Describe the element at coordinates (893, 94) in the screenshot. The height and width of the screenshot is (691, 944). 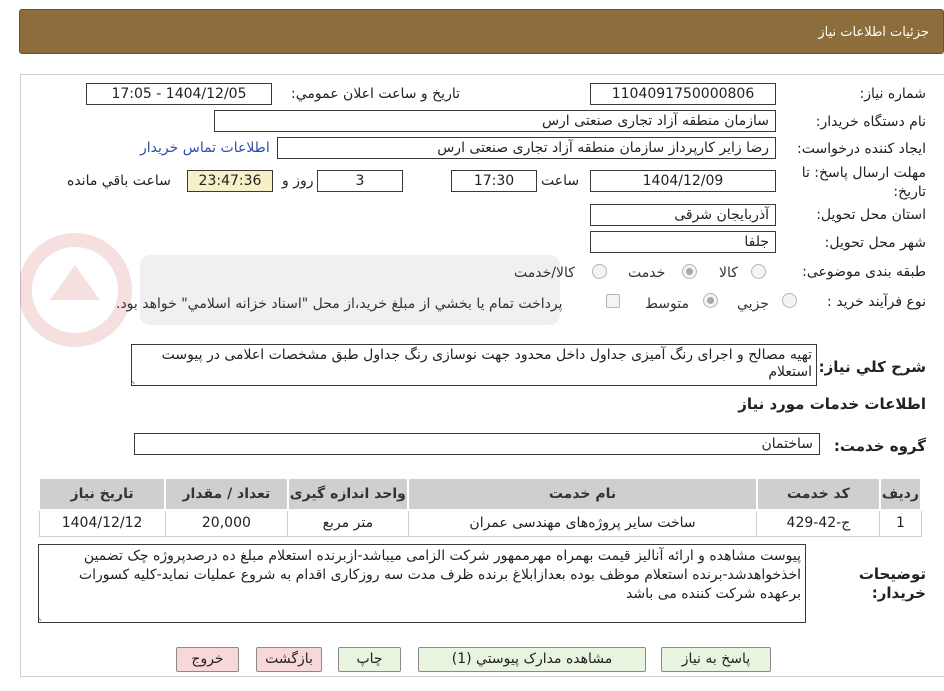
I see `need-number-label: شماره نياز:` at that location.